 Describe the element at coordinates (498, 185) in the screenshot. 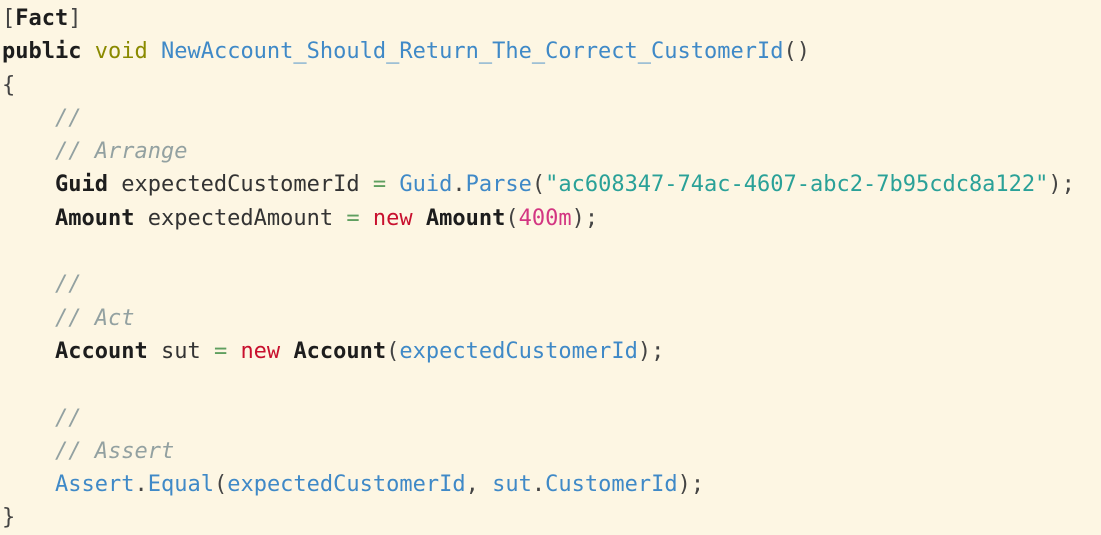

I see `code-token: Parse` at that location.